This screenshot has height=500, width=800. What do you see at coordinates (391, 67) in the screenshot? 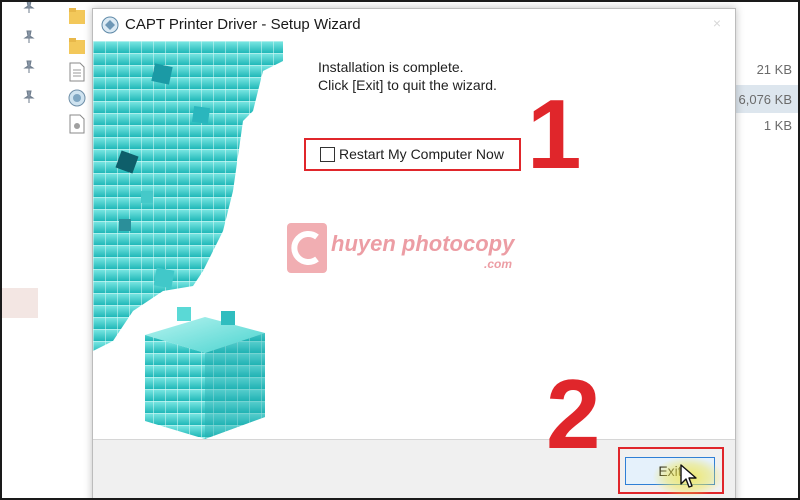
I see `message-line-1: Installation is complete.` at bounding box center [391, 67].